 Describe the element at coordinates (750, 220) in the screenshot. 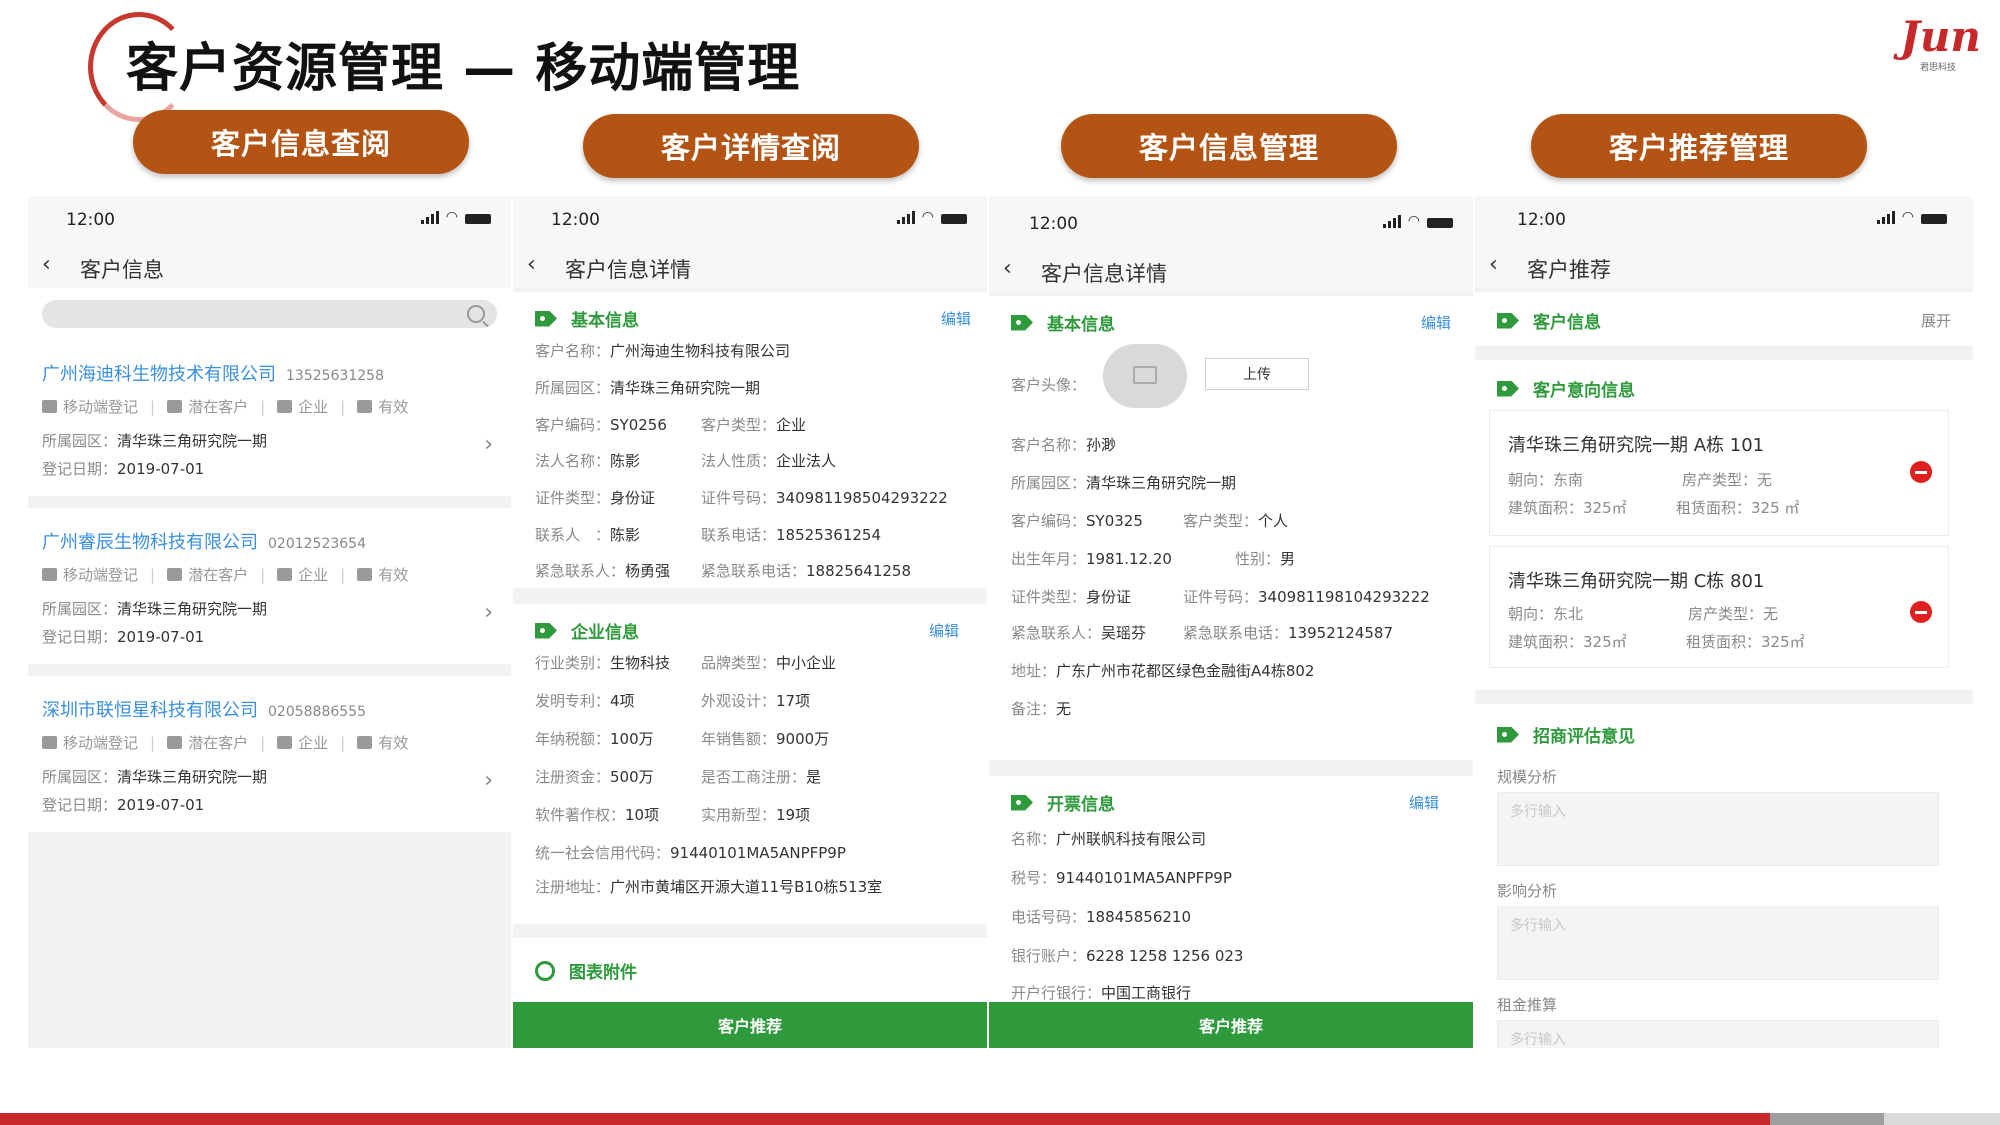

I see `status-bar: 12:00 ◠` at that location.